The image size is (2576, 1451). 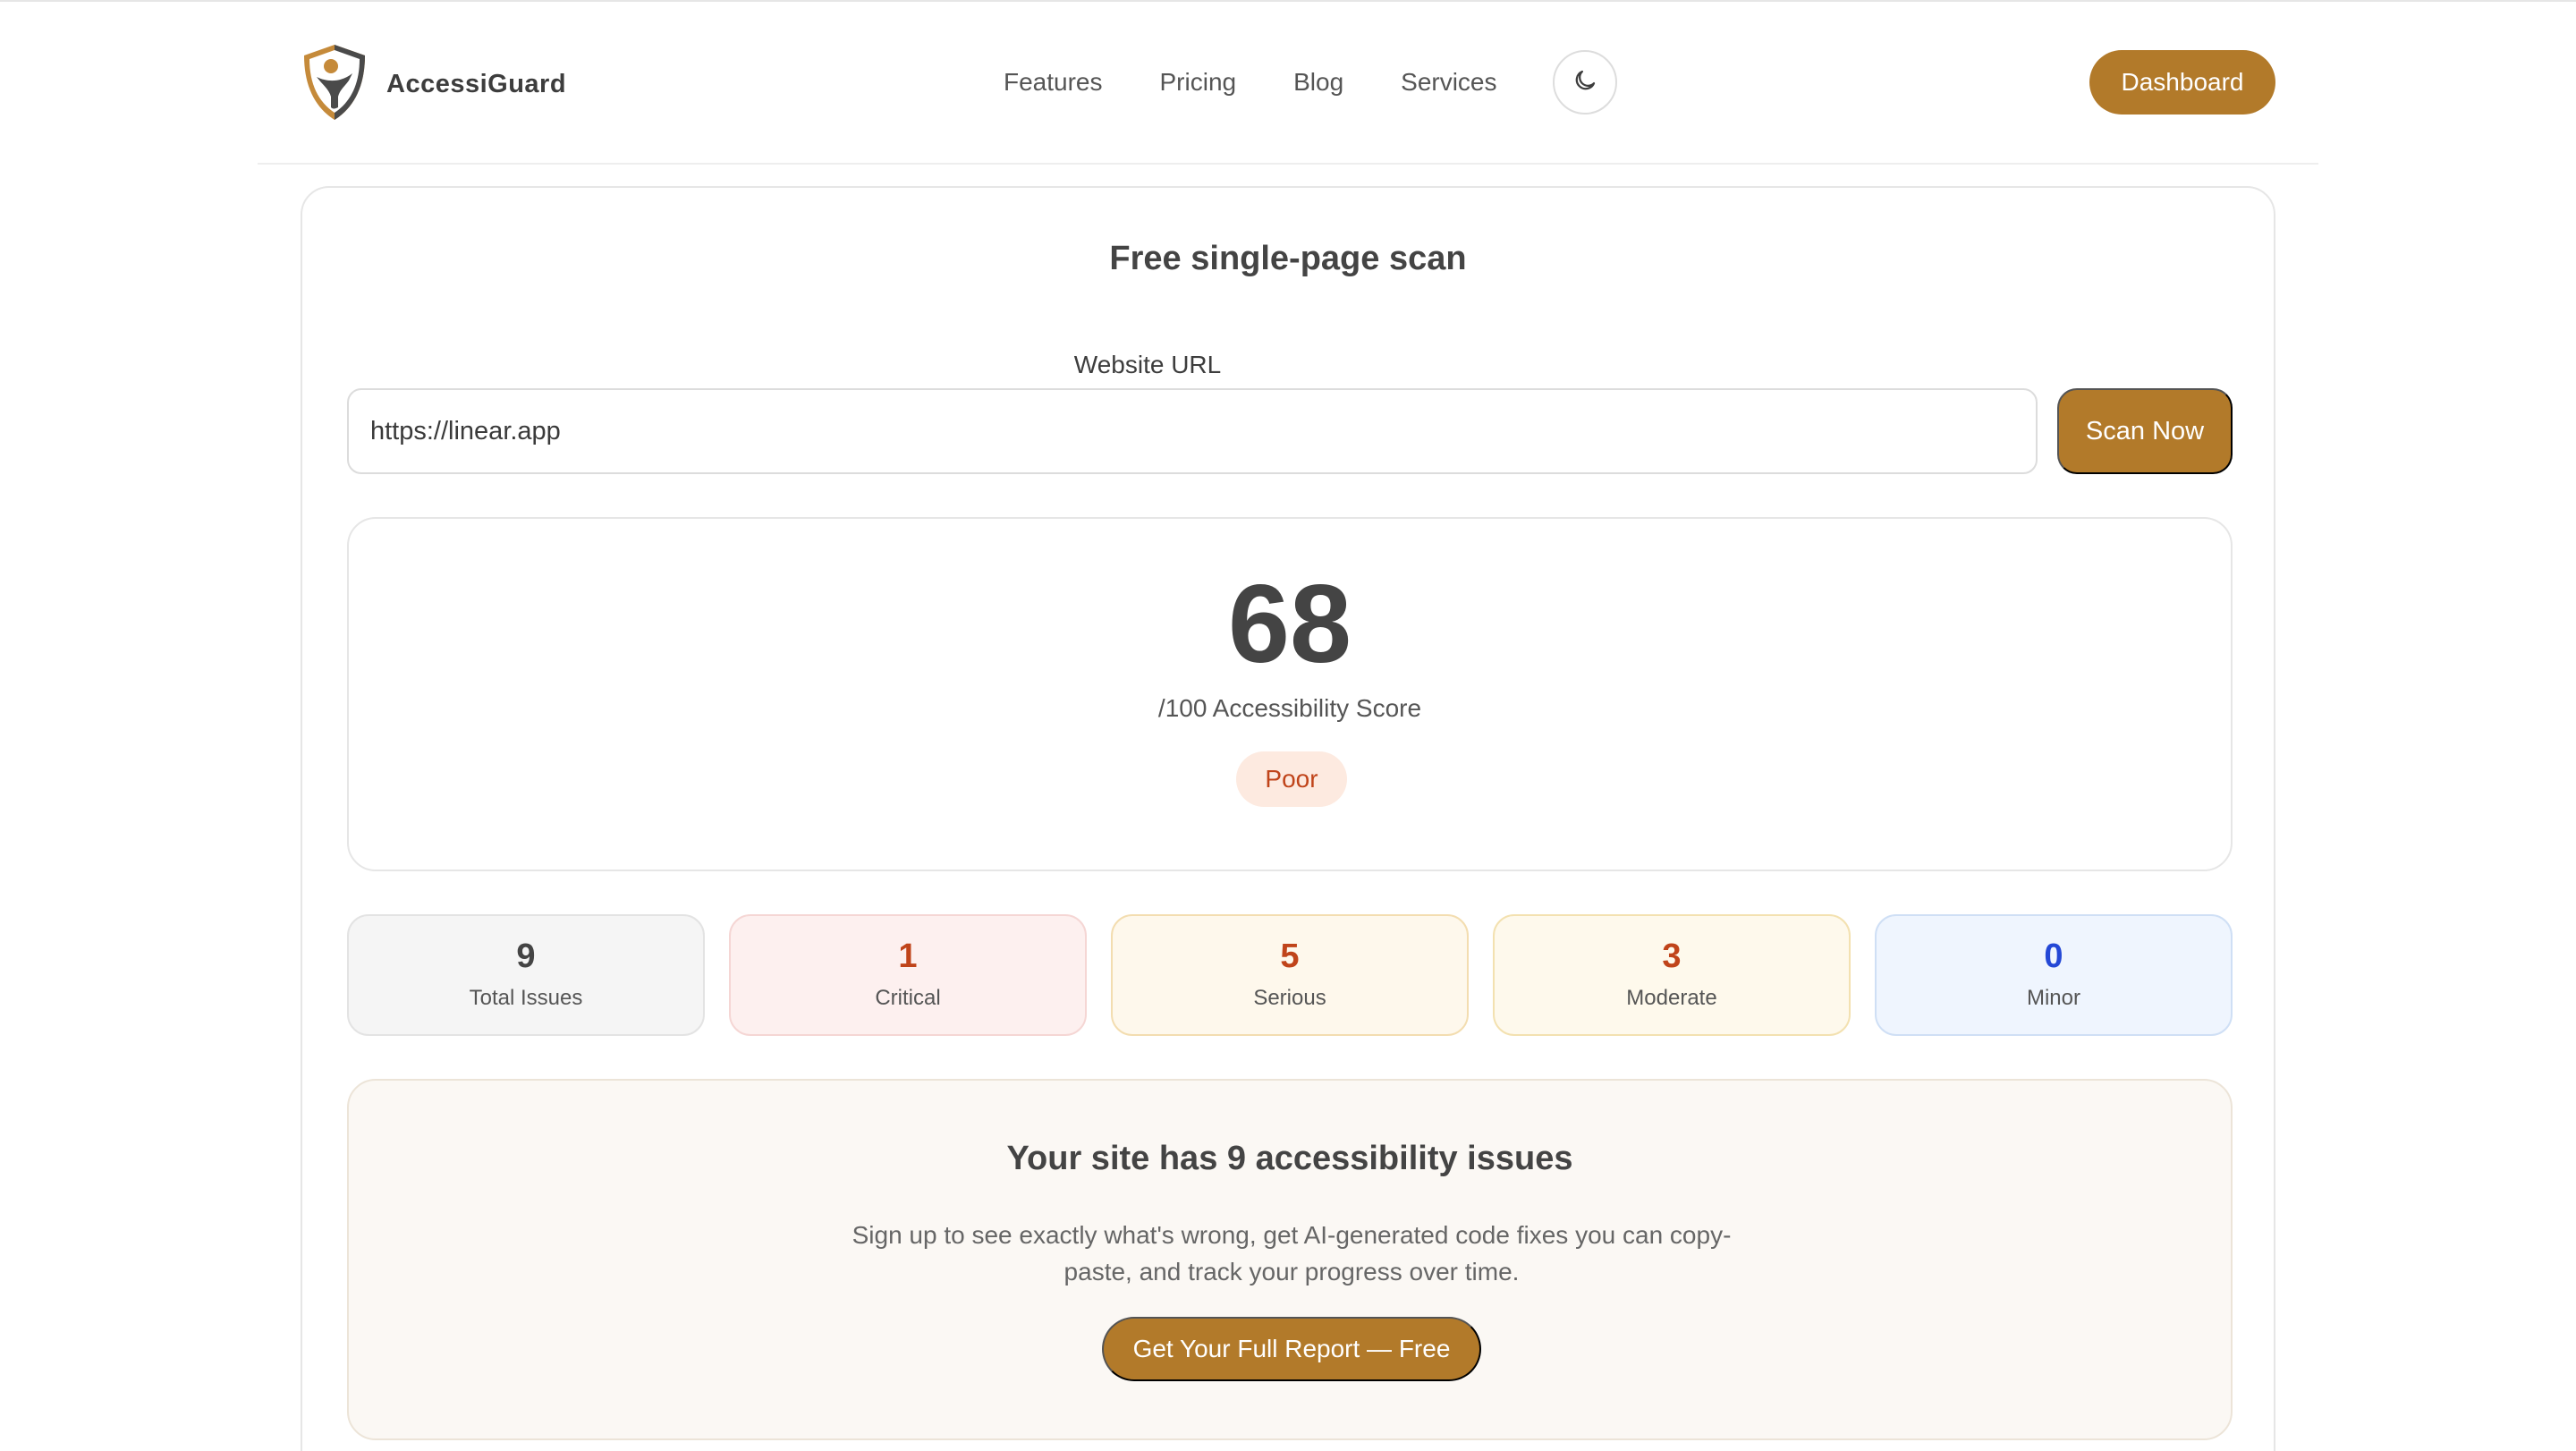 I want to click on stat-label: Total Issues, so click(x=526, y=998).